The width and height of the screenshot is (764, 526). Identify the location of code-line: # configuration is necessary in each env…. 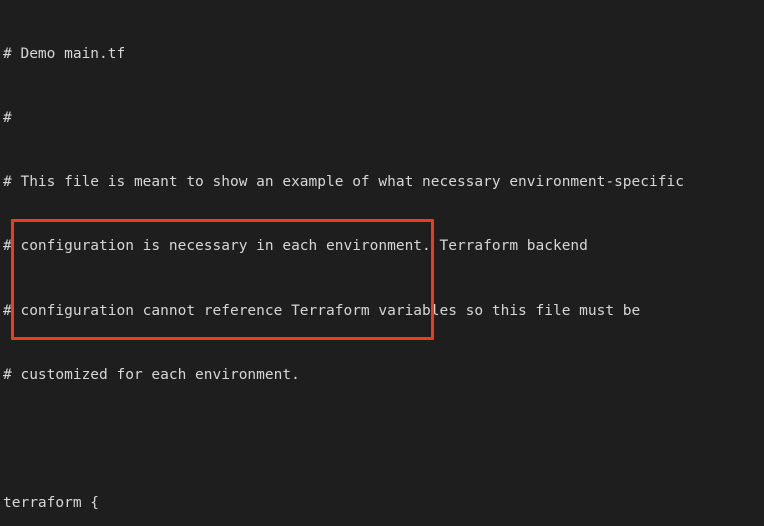
(295, 246).